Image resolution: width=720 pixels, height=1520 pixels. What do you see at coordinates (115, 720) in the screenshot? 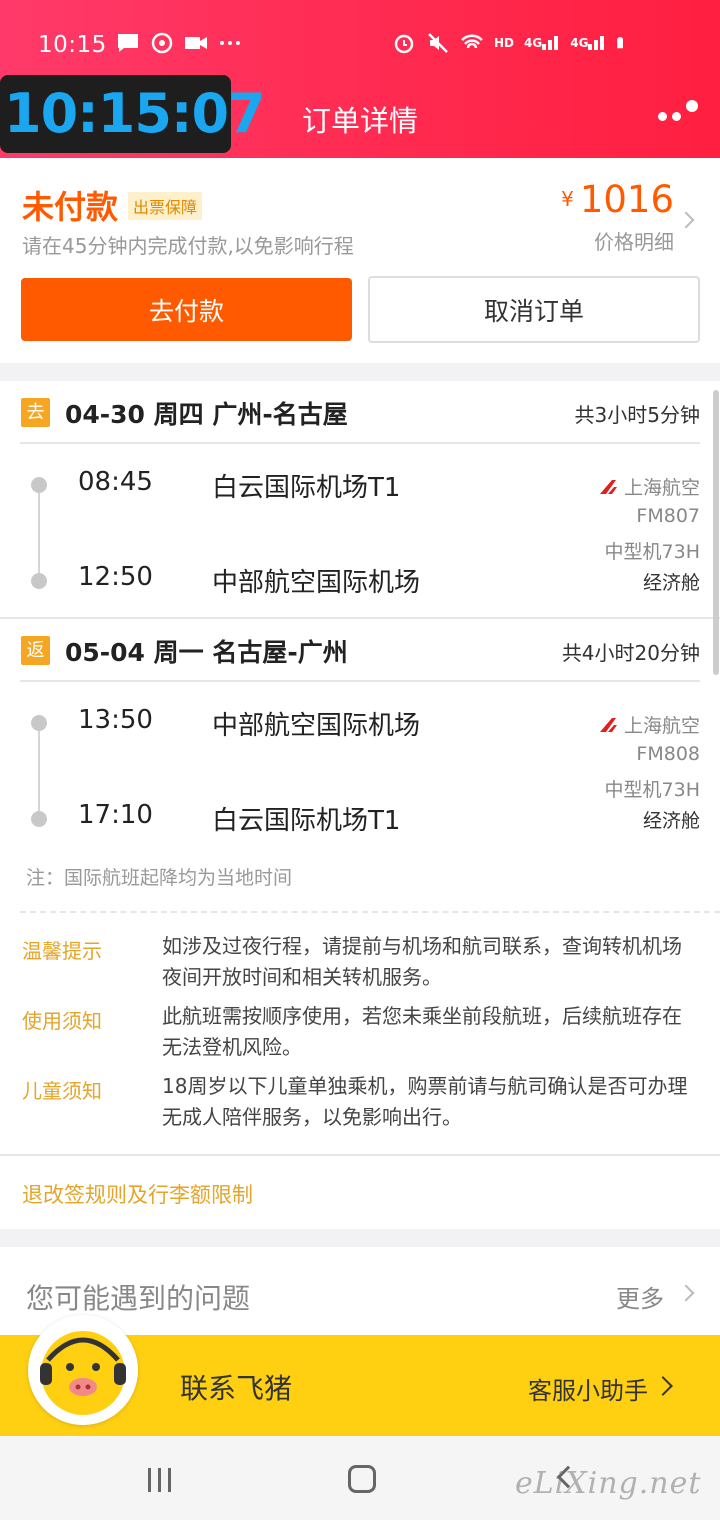
I see `return-depart-time: 13:50` at bounding box center [115, 720].